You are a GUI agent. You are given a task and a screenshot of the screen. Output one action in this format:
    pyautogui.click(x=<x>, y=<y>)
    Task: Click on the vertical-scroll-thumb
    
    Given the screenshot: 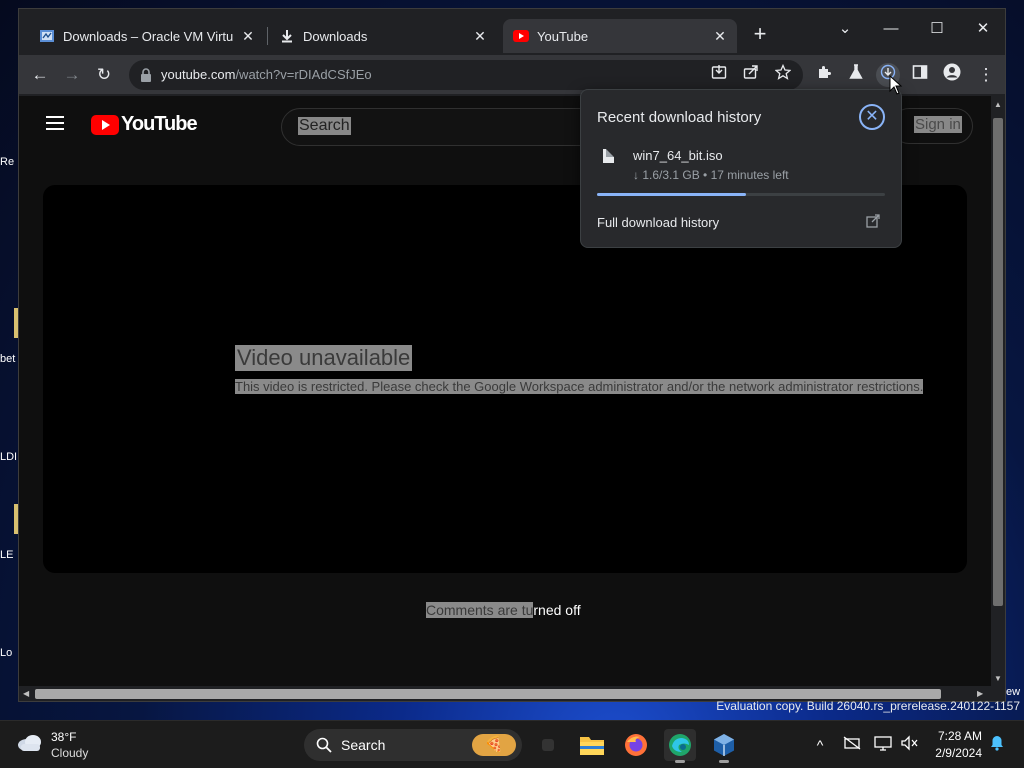 What is the action you would take?
    pyautogui.click(x=998, y=362)
    